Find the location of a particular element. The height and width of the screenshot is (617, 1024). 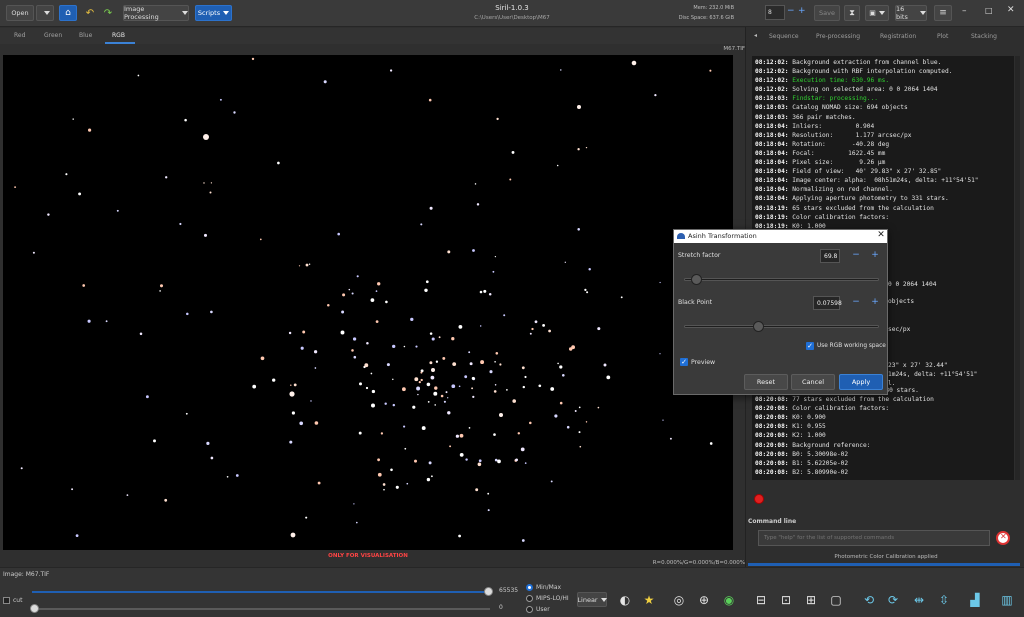

log-line-partial: 23" x 27' 32.44" is located at coordinates (918, 365).